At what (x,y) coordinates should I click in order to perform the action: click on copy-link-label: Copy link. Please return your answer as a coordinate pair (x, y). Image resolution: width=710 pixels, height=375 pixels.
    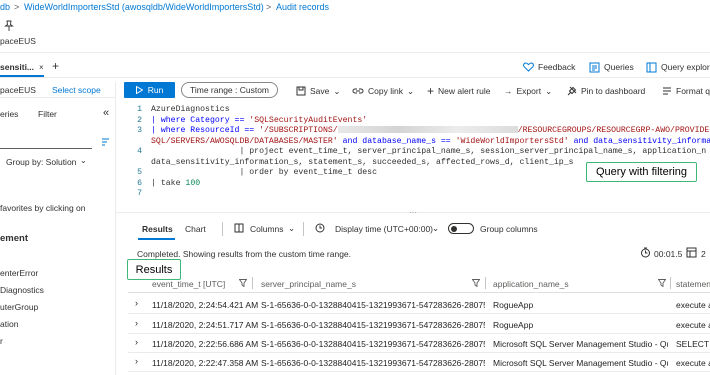
    Looking at the image, I should click on (385, 91).